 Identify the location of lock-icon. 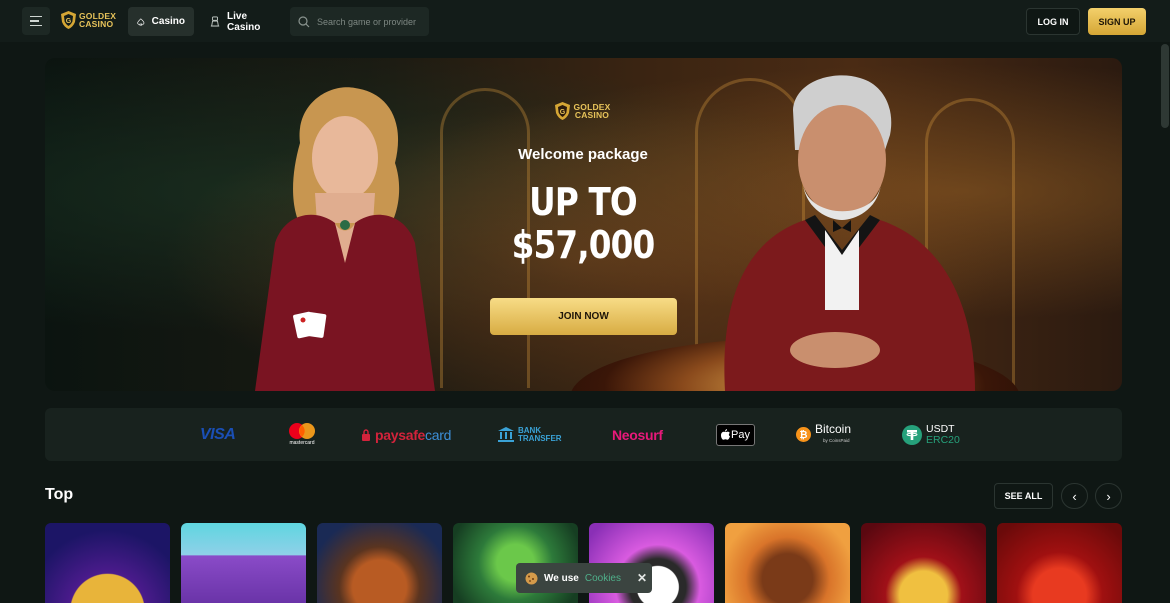
(366, 434).